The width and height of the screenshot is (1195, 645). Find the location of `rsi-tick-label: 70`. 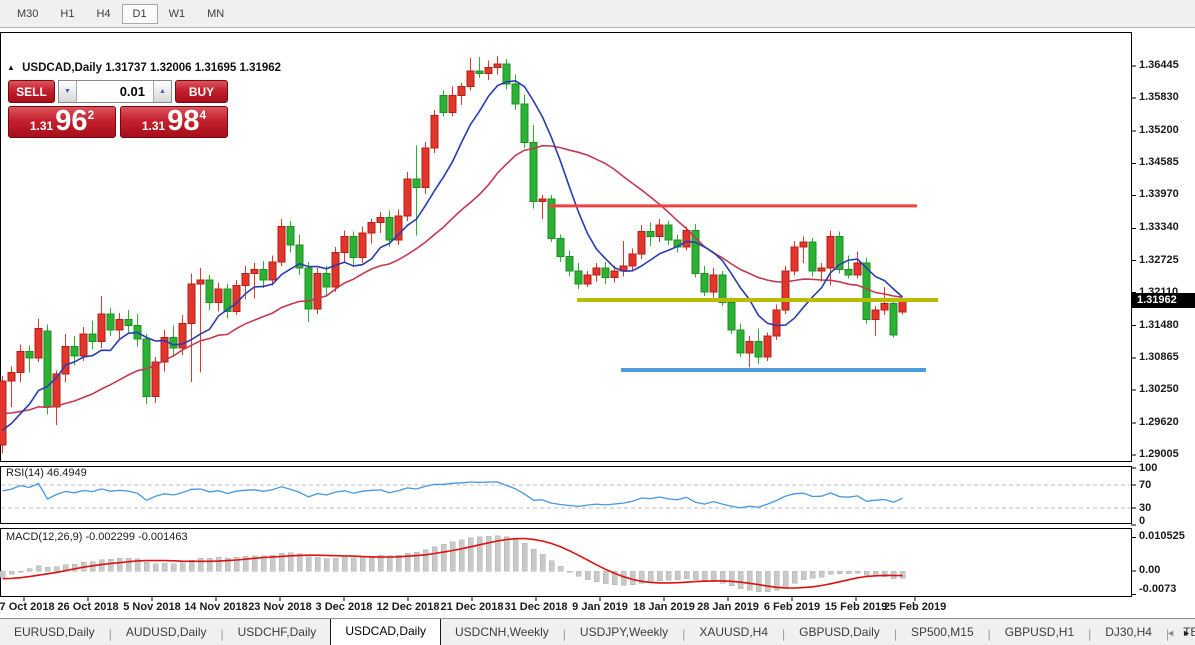

rsi-tick-label: 70 is located at coordinates (1145, 485).